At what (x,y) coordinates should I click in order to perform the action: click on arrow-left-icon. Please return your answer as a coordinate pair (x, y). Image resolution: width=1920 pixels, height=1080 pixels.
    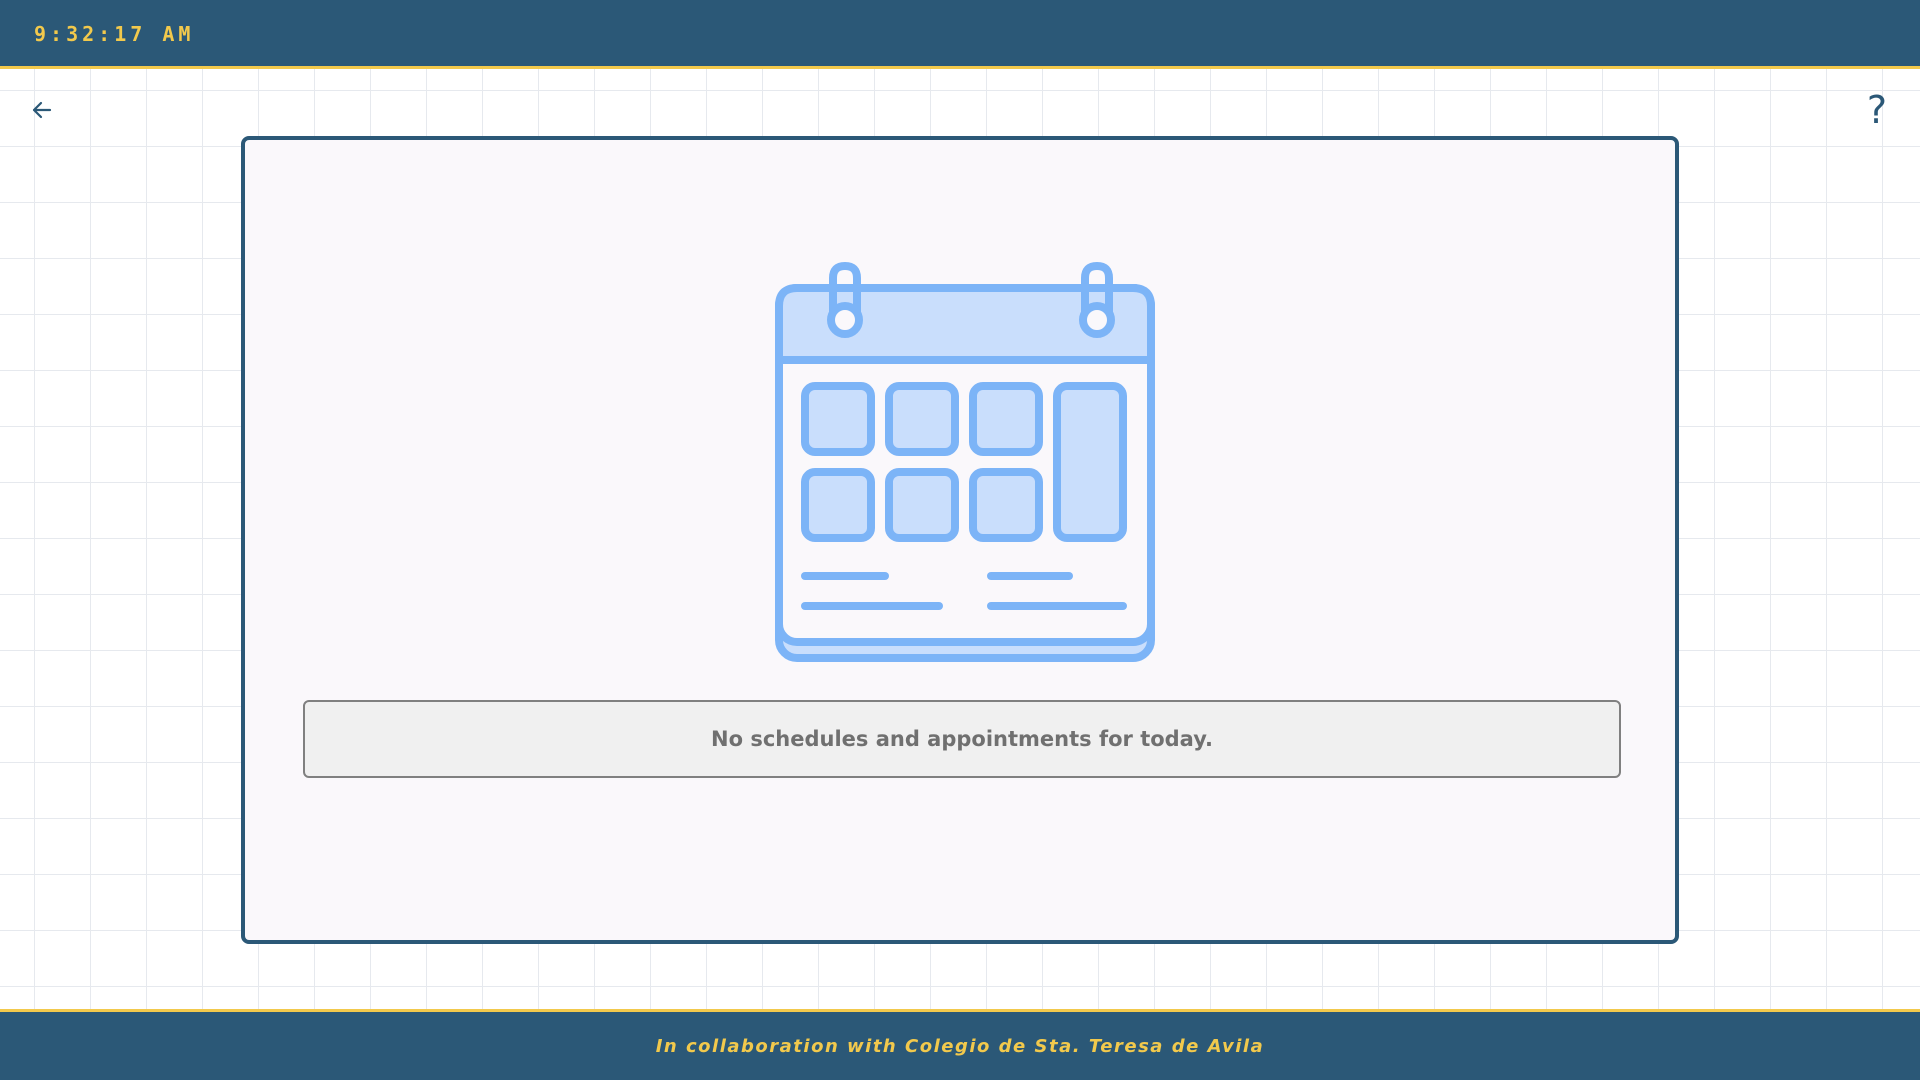
    Looking at the image, I should click on (42, 110).